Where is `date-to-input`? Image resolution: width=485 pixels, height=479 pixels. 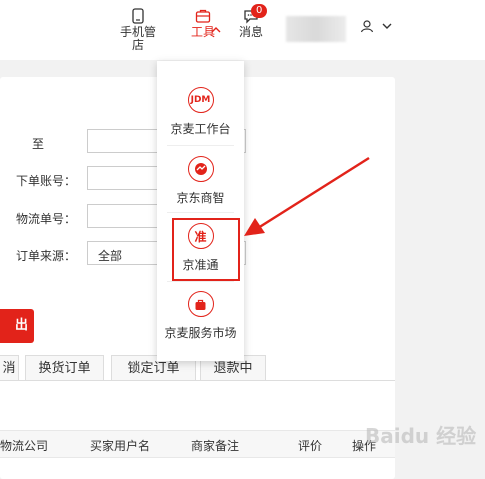 date-to-input is located at coordinates (123, 141).